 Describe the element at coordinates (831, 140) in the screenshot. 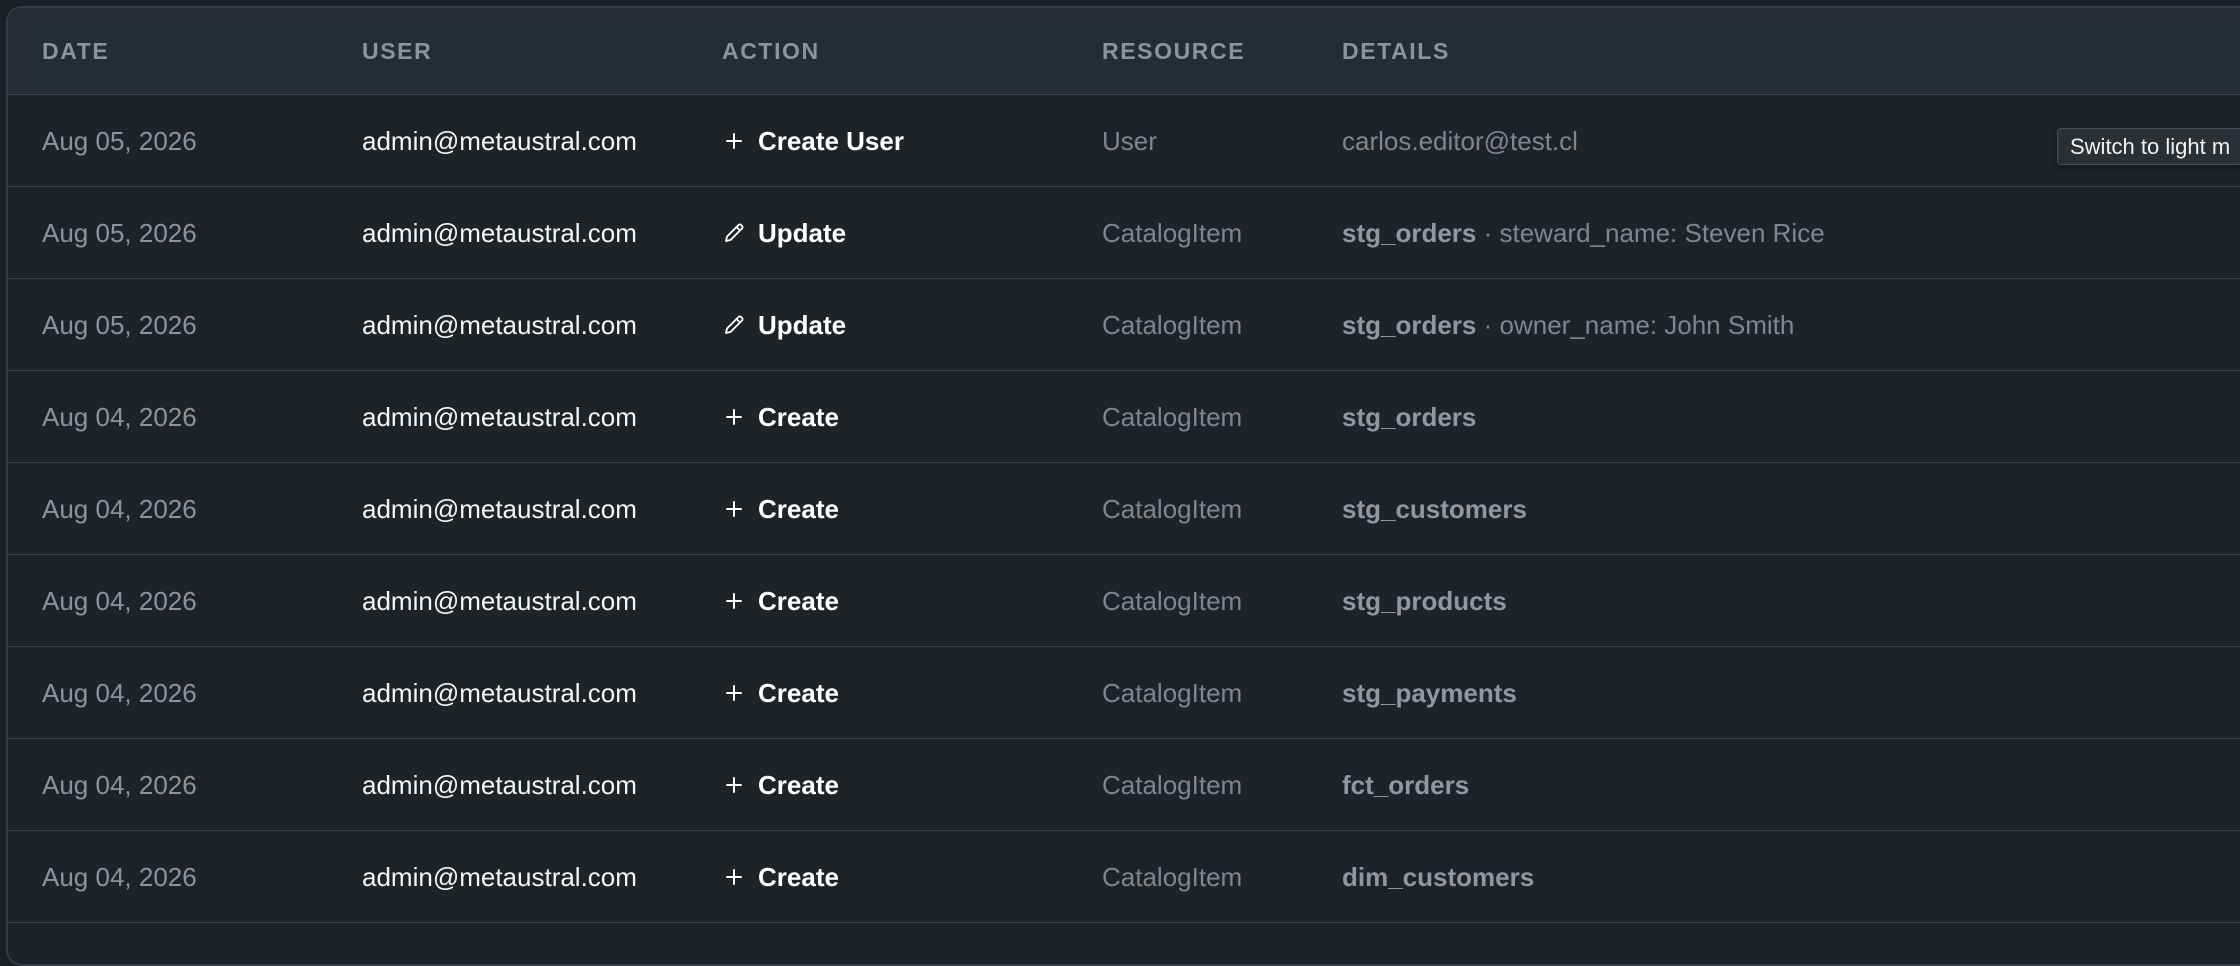

I see `row-action-label: Create User` at that location.